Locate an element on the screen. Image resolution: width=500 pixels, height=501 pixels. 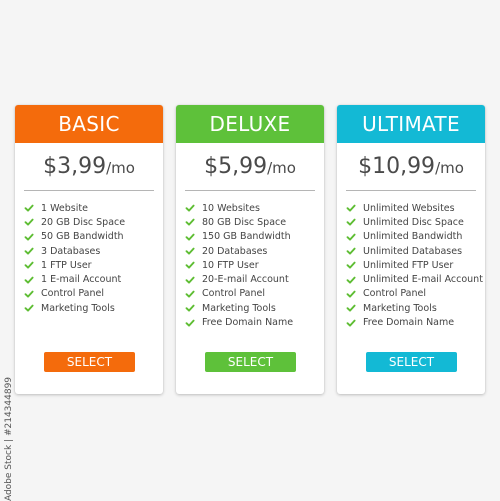
feature-item: 3 Databases is located at coordinates (93, 251).